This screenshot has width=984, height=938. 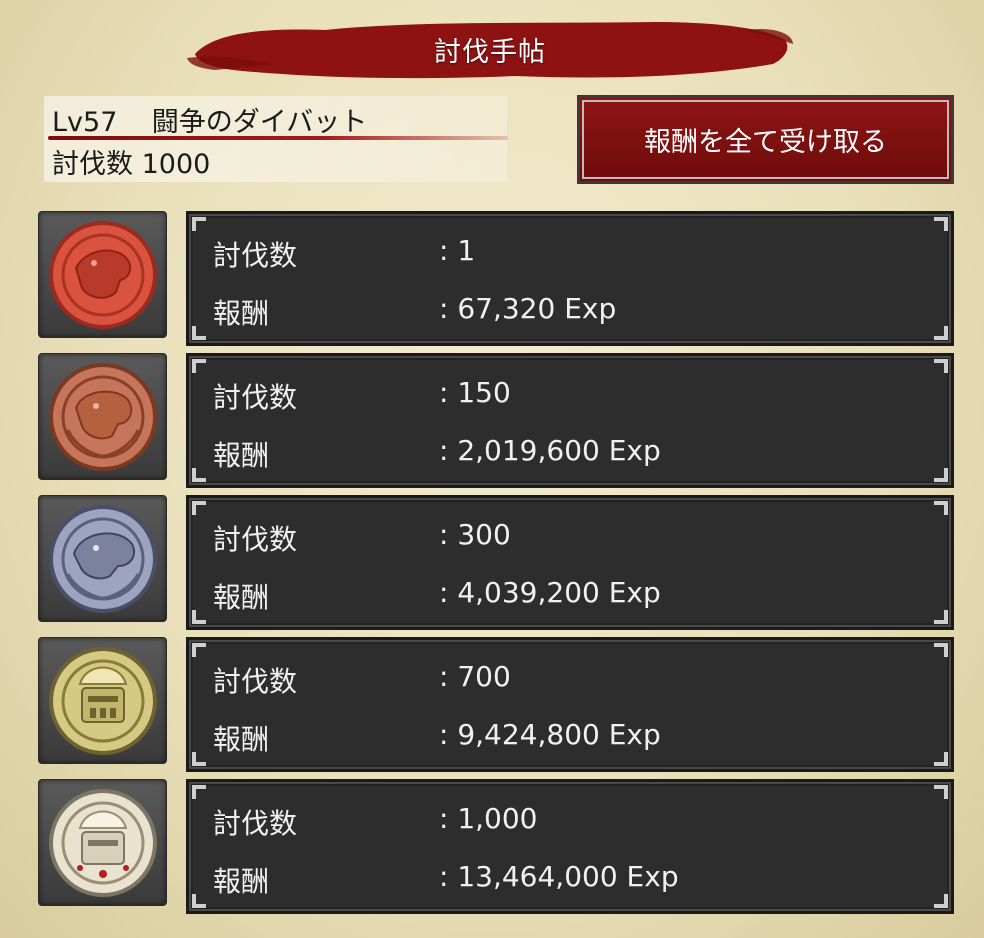 What do you see at coordinates (457, 250) in the screenshot?
I see `kills-value: : 1` at bounding box center [457, 250].